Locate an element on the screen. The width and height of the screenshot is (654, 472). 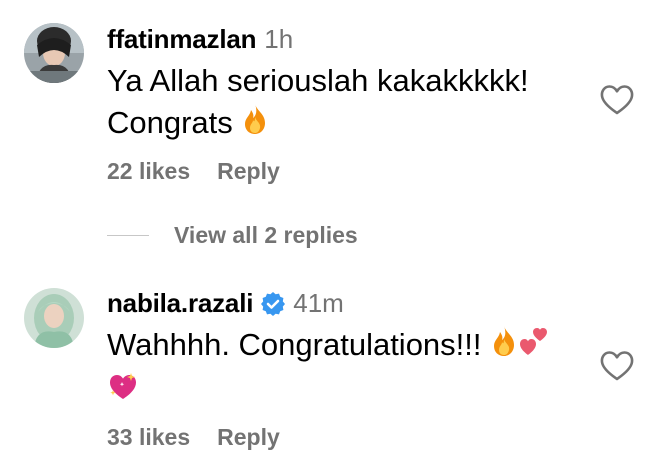
comment-text-content: Ya Allah seriouslah kakakkkkk! Congrats is located at coordinates (318, 101).